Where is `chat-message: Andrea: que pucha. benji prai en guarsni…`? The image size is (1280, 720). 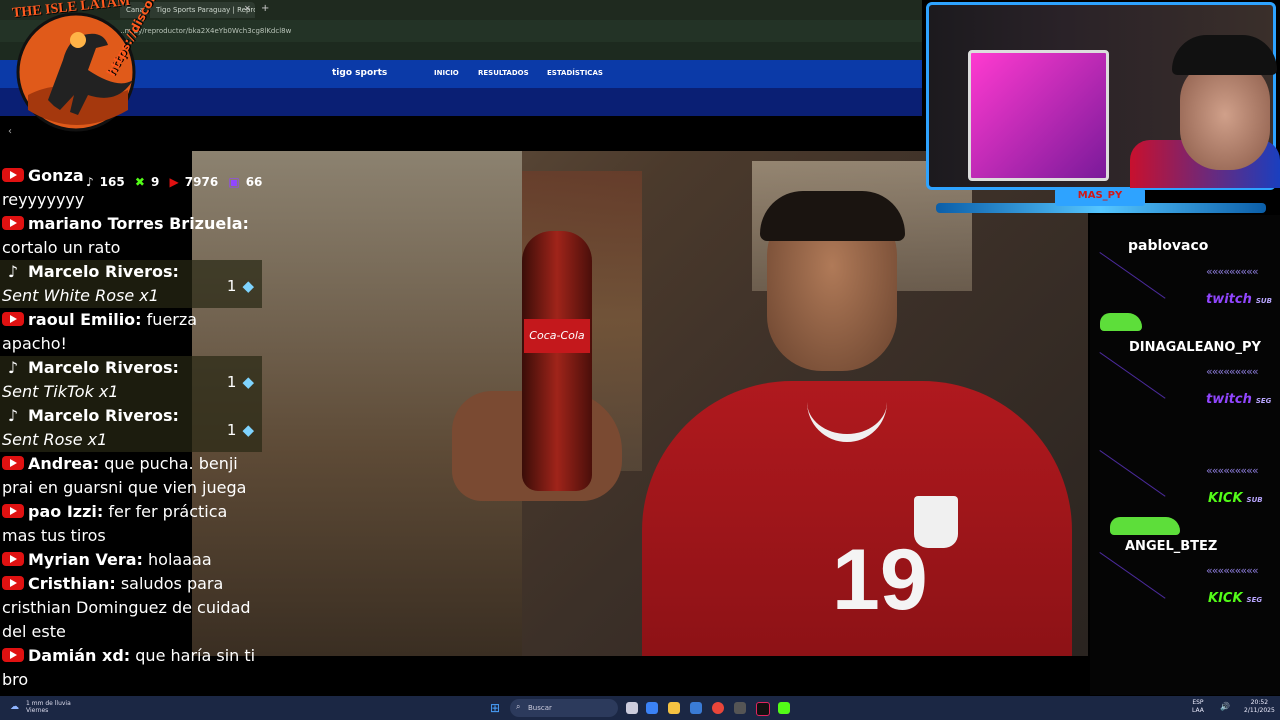
chat-message: Andrea: que pucha. benji prai en guarsni… is located at coordinates (131, 476).